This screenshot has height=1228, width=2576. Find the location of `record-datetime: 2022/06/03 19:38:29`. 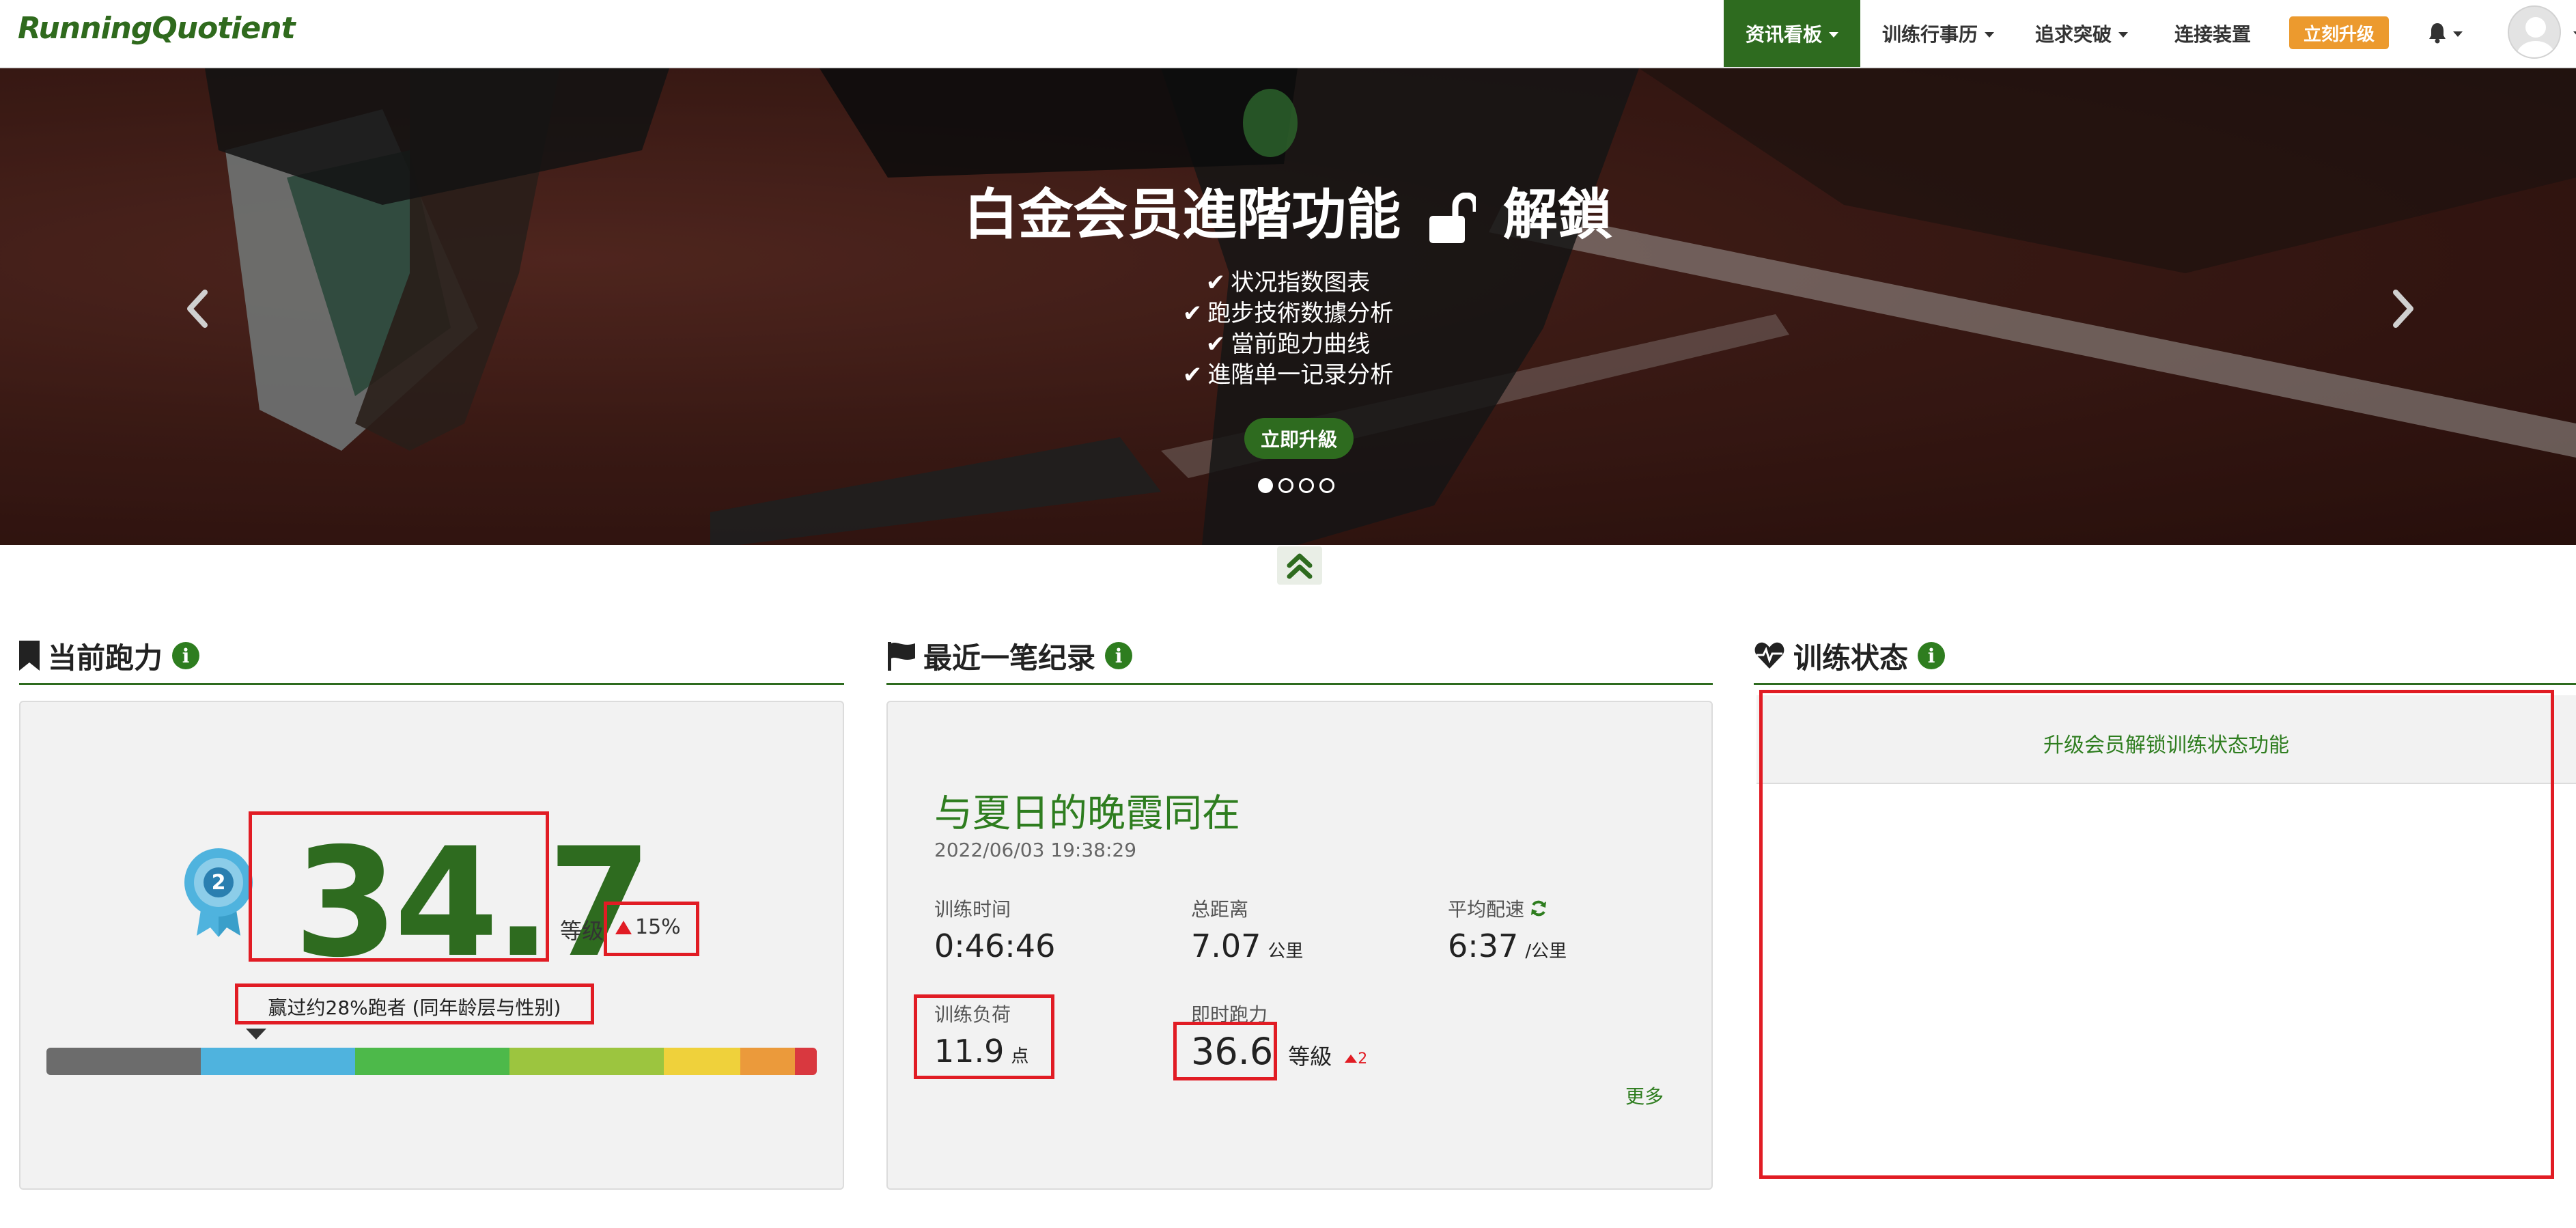

record-datetime: 2022/06/03 19:38:29 is located at coordinates (1035, 850).